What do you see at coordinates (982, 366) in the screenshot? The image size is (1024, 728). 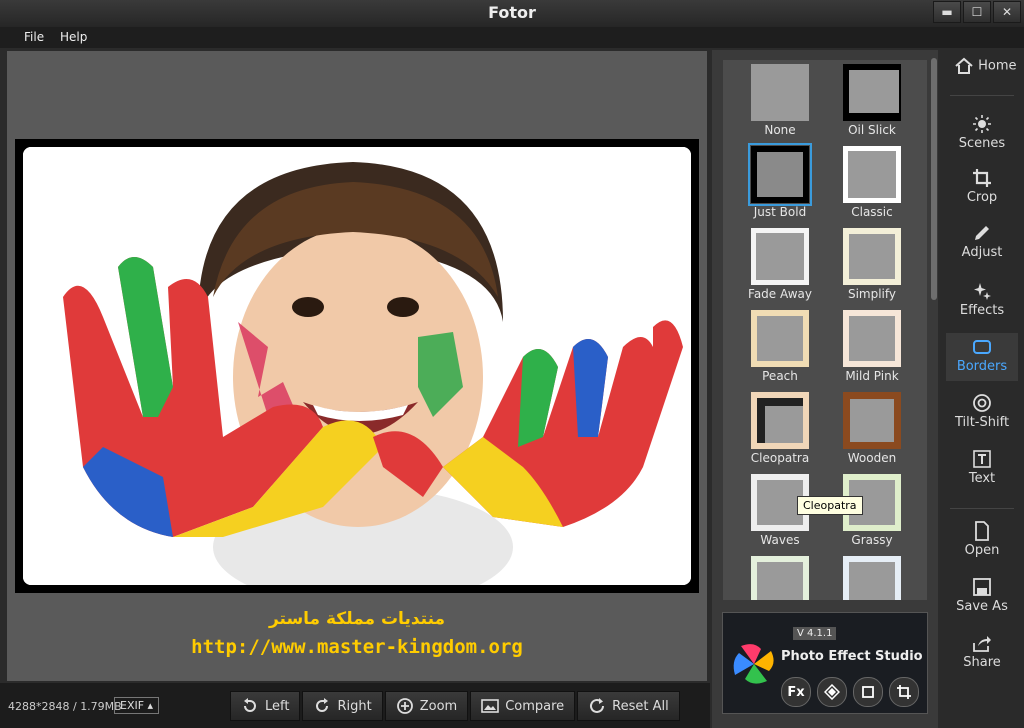 I see `sidebar-item-borders-label: Borders` at bounding box center [982, 366].